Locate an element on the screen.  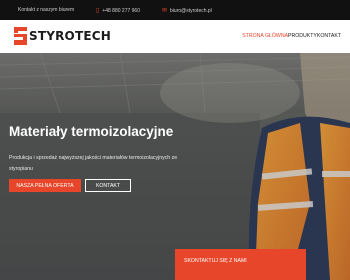
hero-title: Materiały termoizolacyjne is located at coordinates (91, 131).